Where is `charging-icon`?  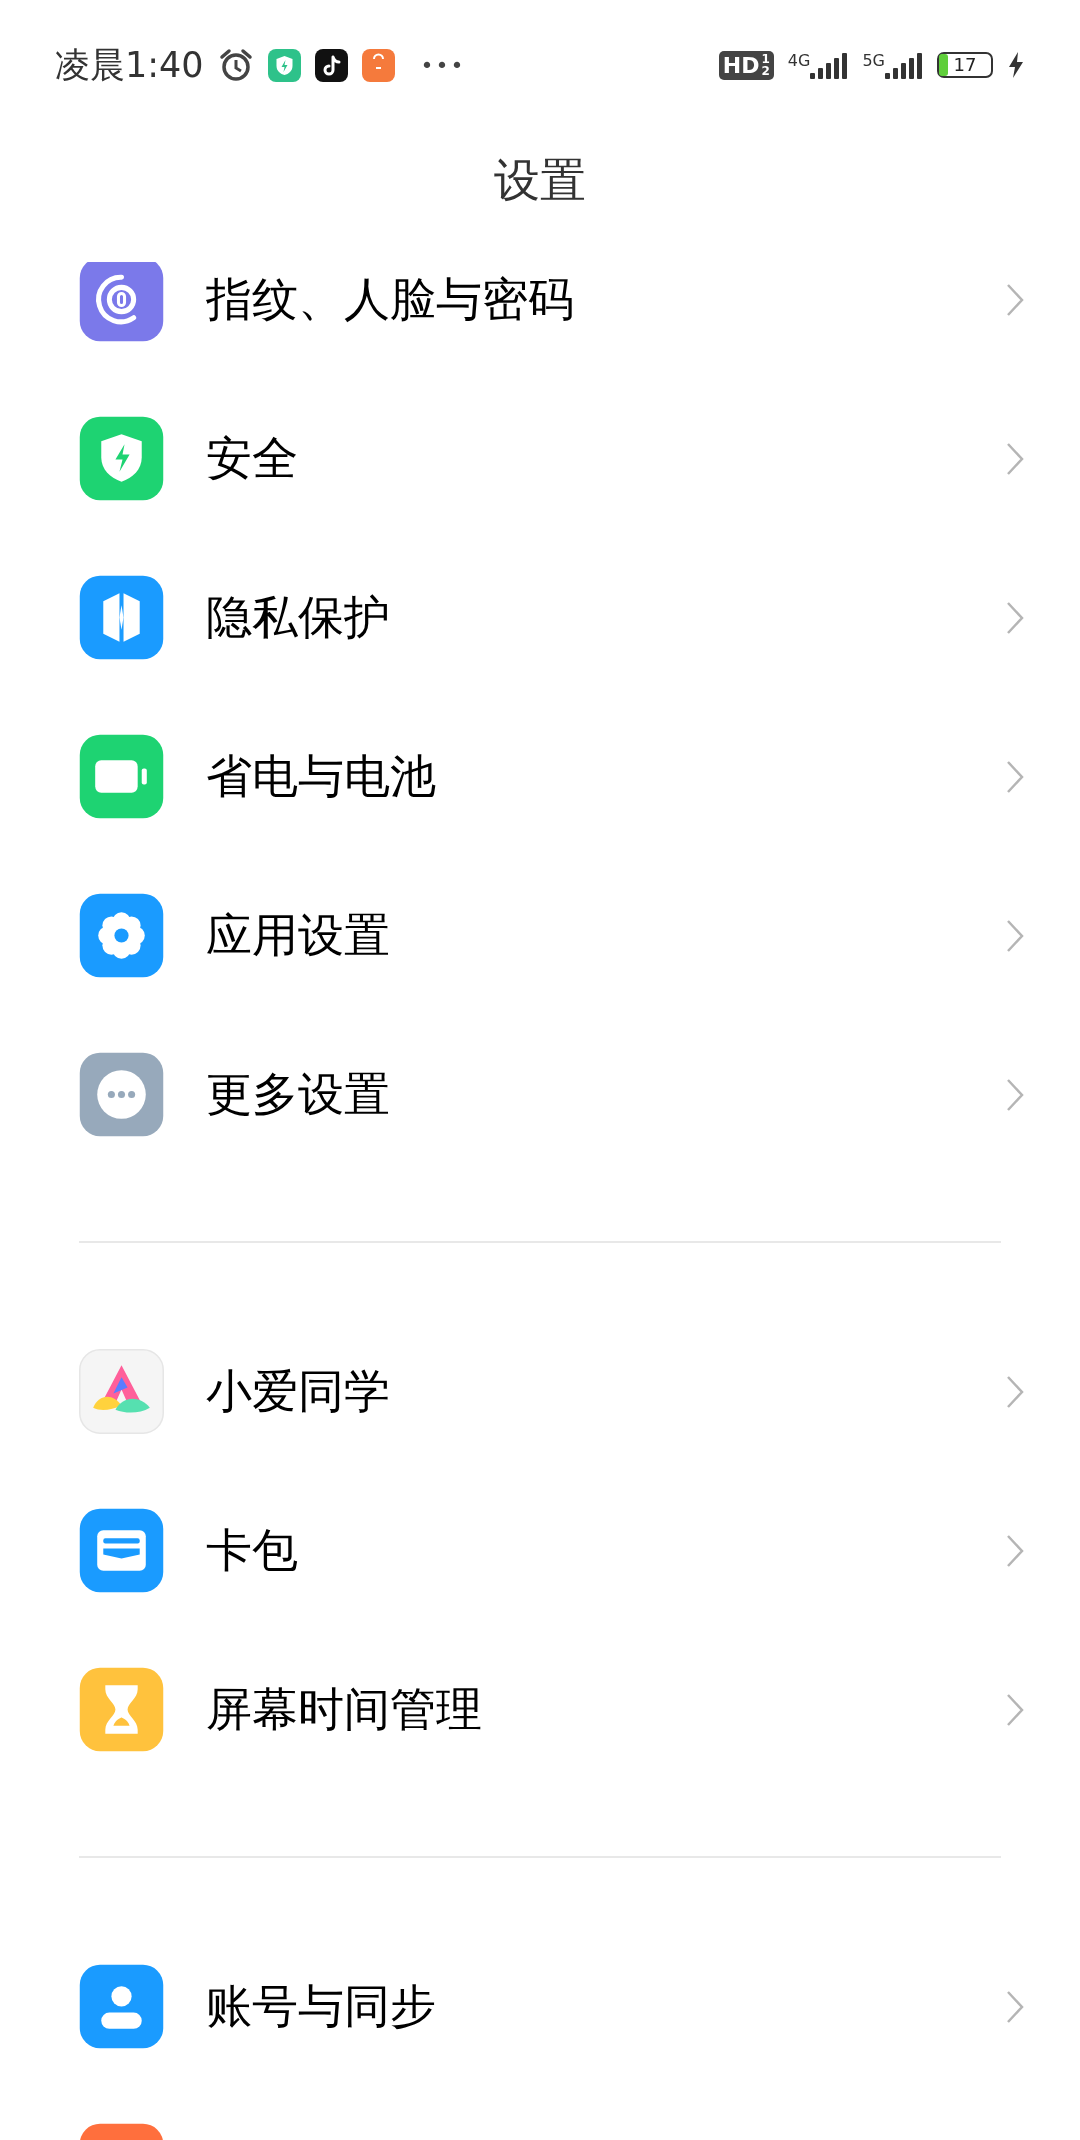
charging-icon is located at coordinates (1016, 65).